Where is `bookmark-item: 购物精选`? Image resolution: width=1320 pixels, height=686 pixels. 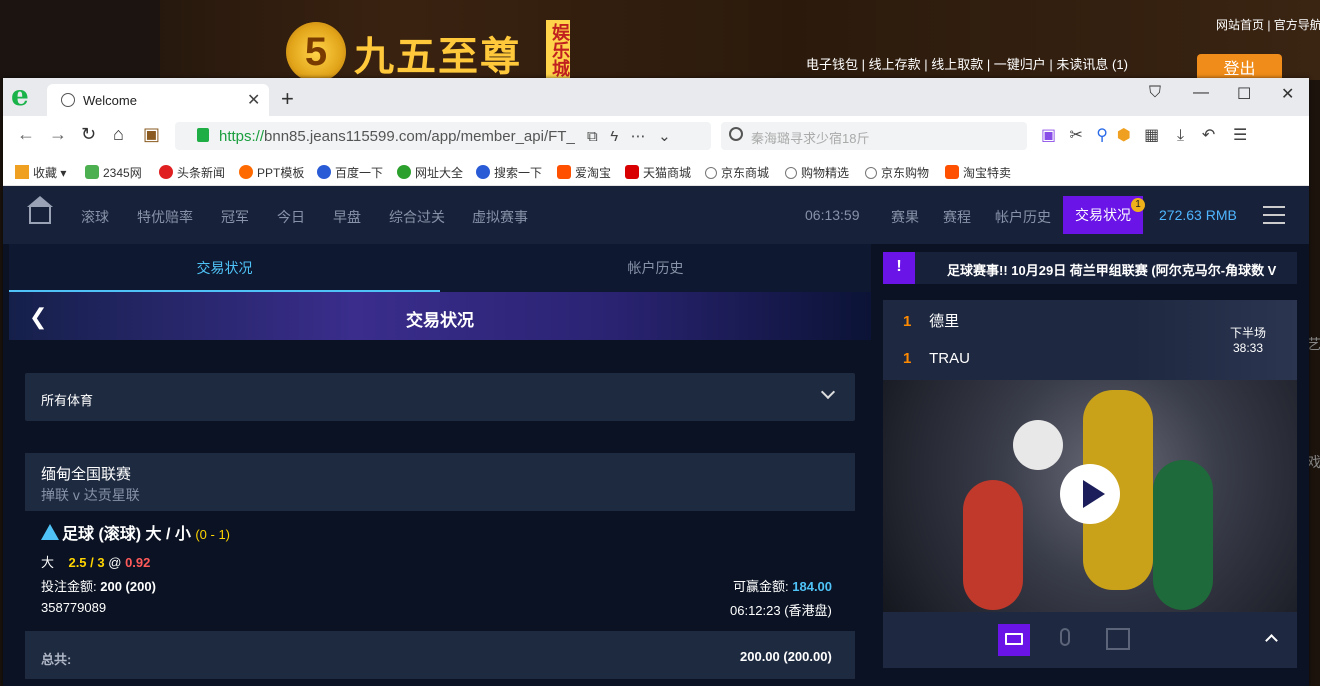
bookmark-item: 购物精选 is located at coordinates (817, 172).